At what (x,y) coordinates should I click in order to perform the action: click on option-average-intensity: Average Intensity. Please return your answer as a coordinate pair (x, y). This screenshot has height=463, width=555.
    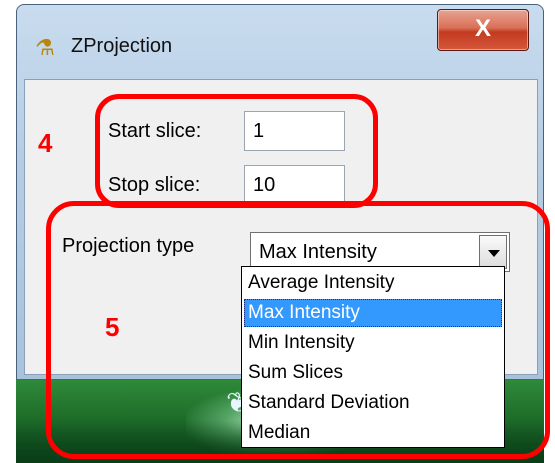
    Looking at the image, I should click on (373, 283).